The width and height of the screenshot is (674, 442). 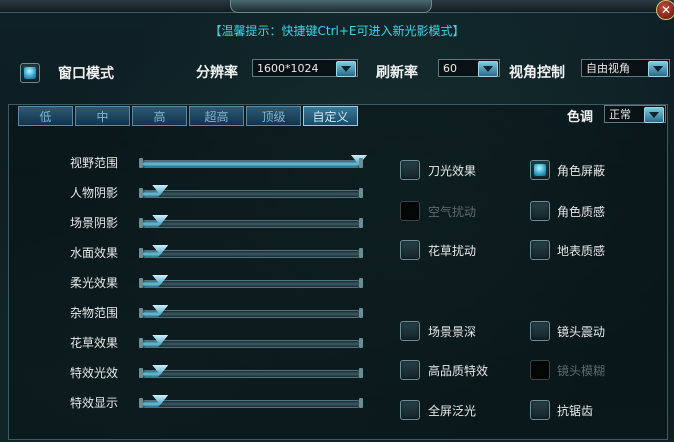 What do you see at coordinates (450, 68) in the screenshot?
I see `refresh-value: 60` at bounding box center [450, 68].